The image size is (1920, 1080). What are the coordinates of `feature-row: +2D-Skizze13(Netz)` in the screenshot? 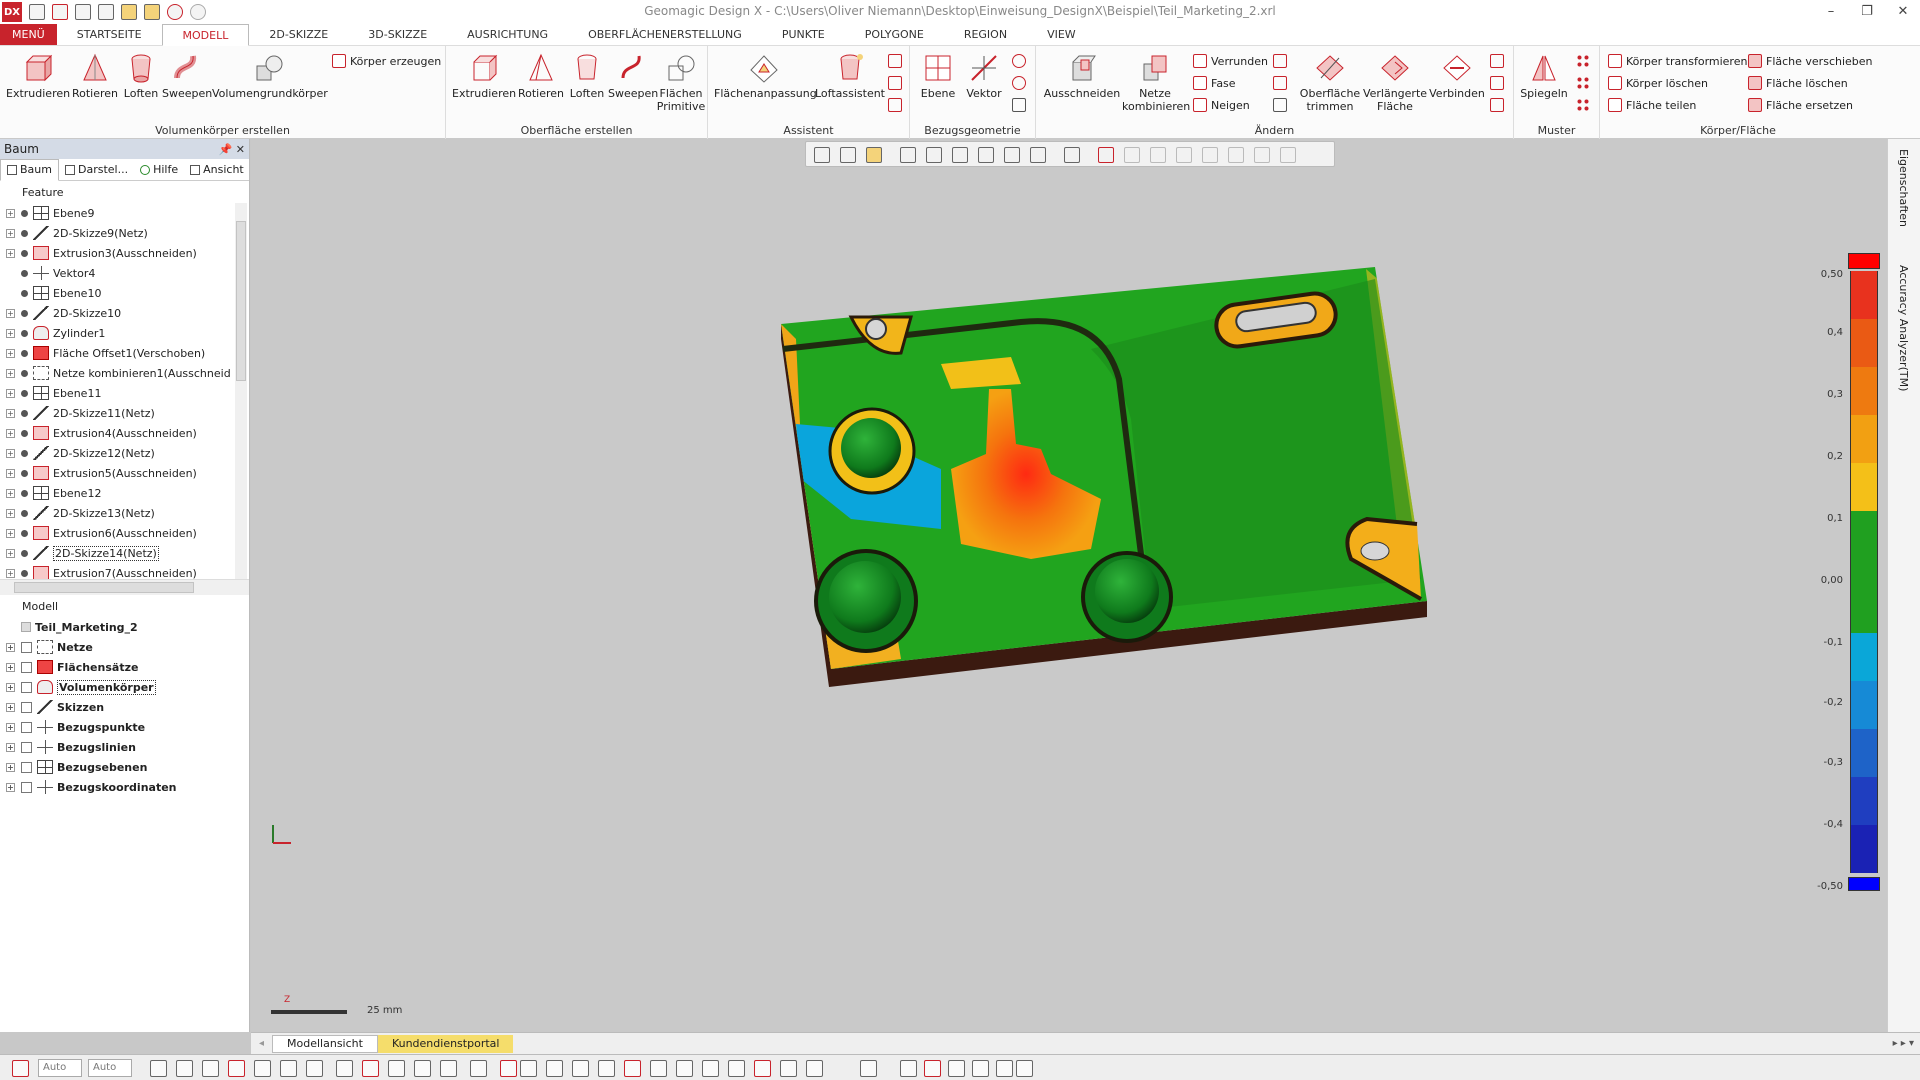 It's located at (124, 513).